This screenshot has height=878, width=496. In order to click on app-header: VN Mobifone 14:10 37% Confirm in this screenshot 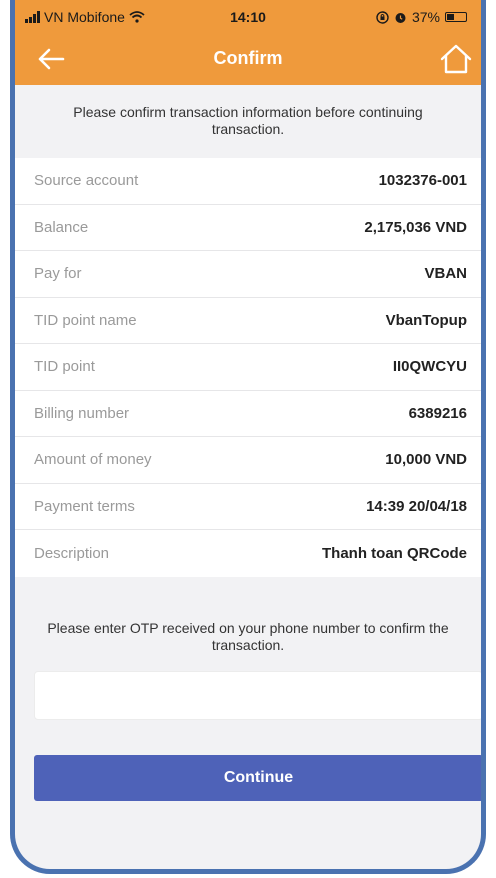, I will do `click(248, 42)`.